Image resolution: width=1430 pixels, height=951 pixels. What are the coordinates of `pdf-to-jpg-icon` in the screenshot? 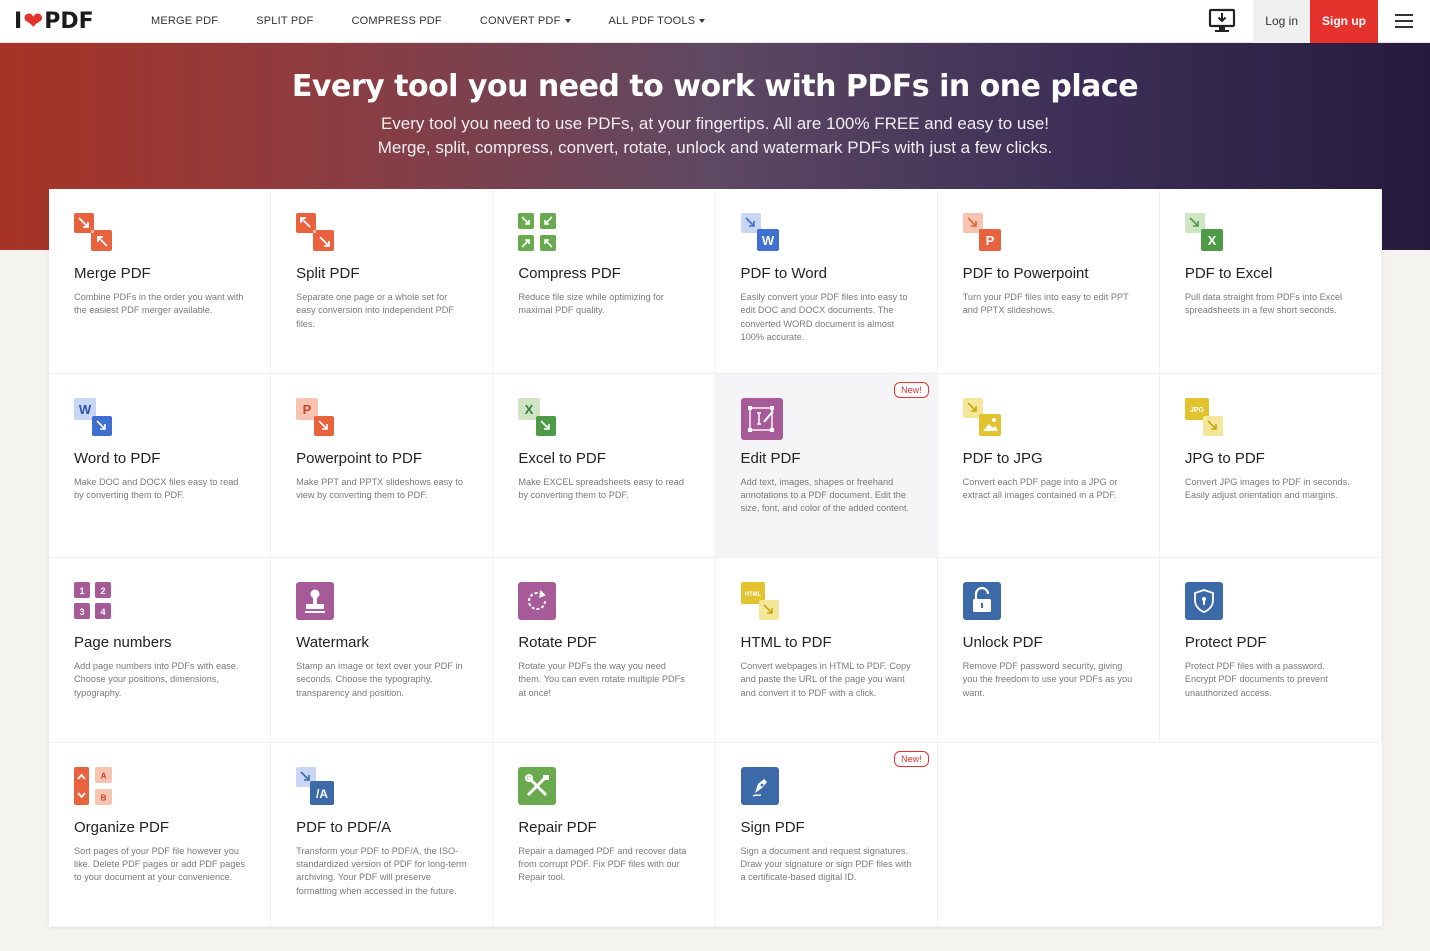 It's located at (981, 416).